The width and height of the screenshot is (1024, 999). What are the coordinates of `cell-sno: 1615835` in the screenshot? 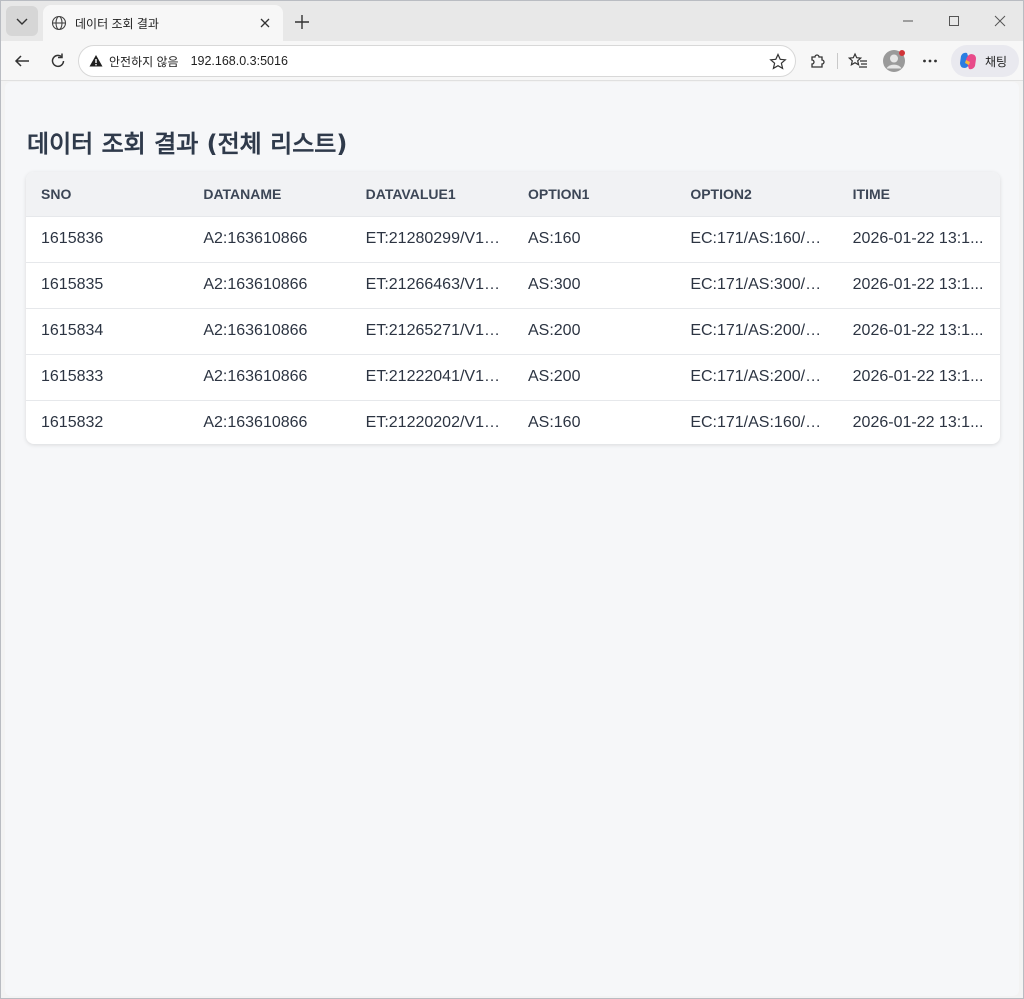 It's located at (72, 284).